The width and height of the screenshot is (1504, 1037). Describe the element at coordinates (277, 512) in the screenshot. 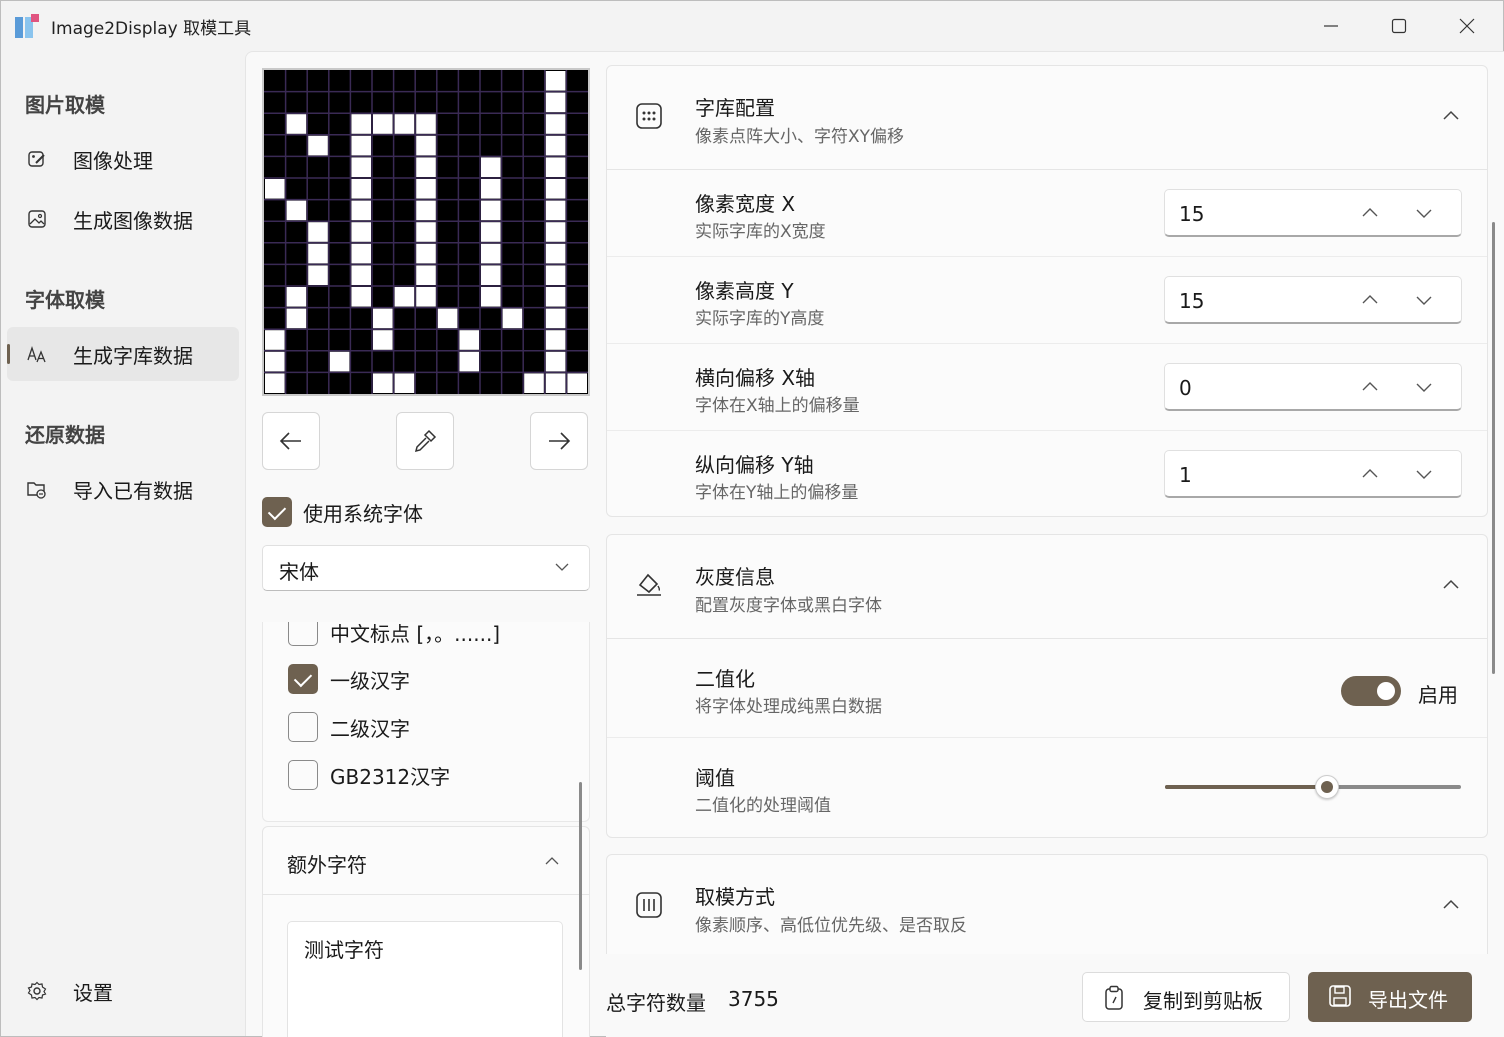

I see `use-system-font-checkbox` at that location.